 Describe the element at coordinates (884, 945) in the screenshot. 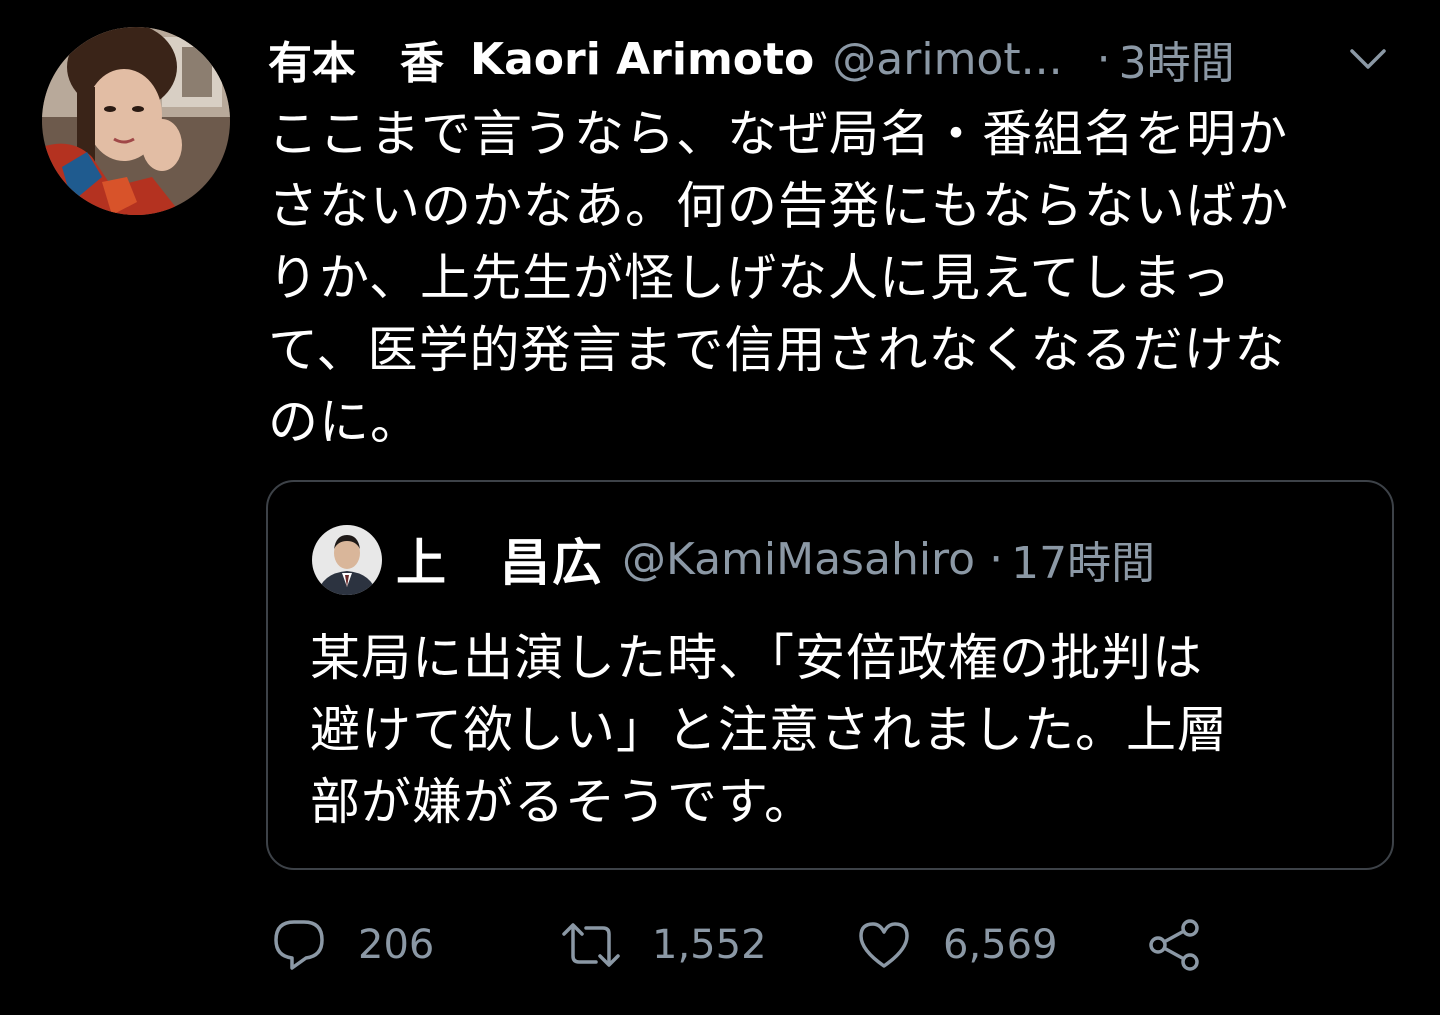

I see `like-icon` at that location.